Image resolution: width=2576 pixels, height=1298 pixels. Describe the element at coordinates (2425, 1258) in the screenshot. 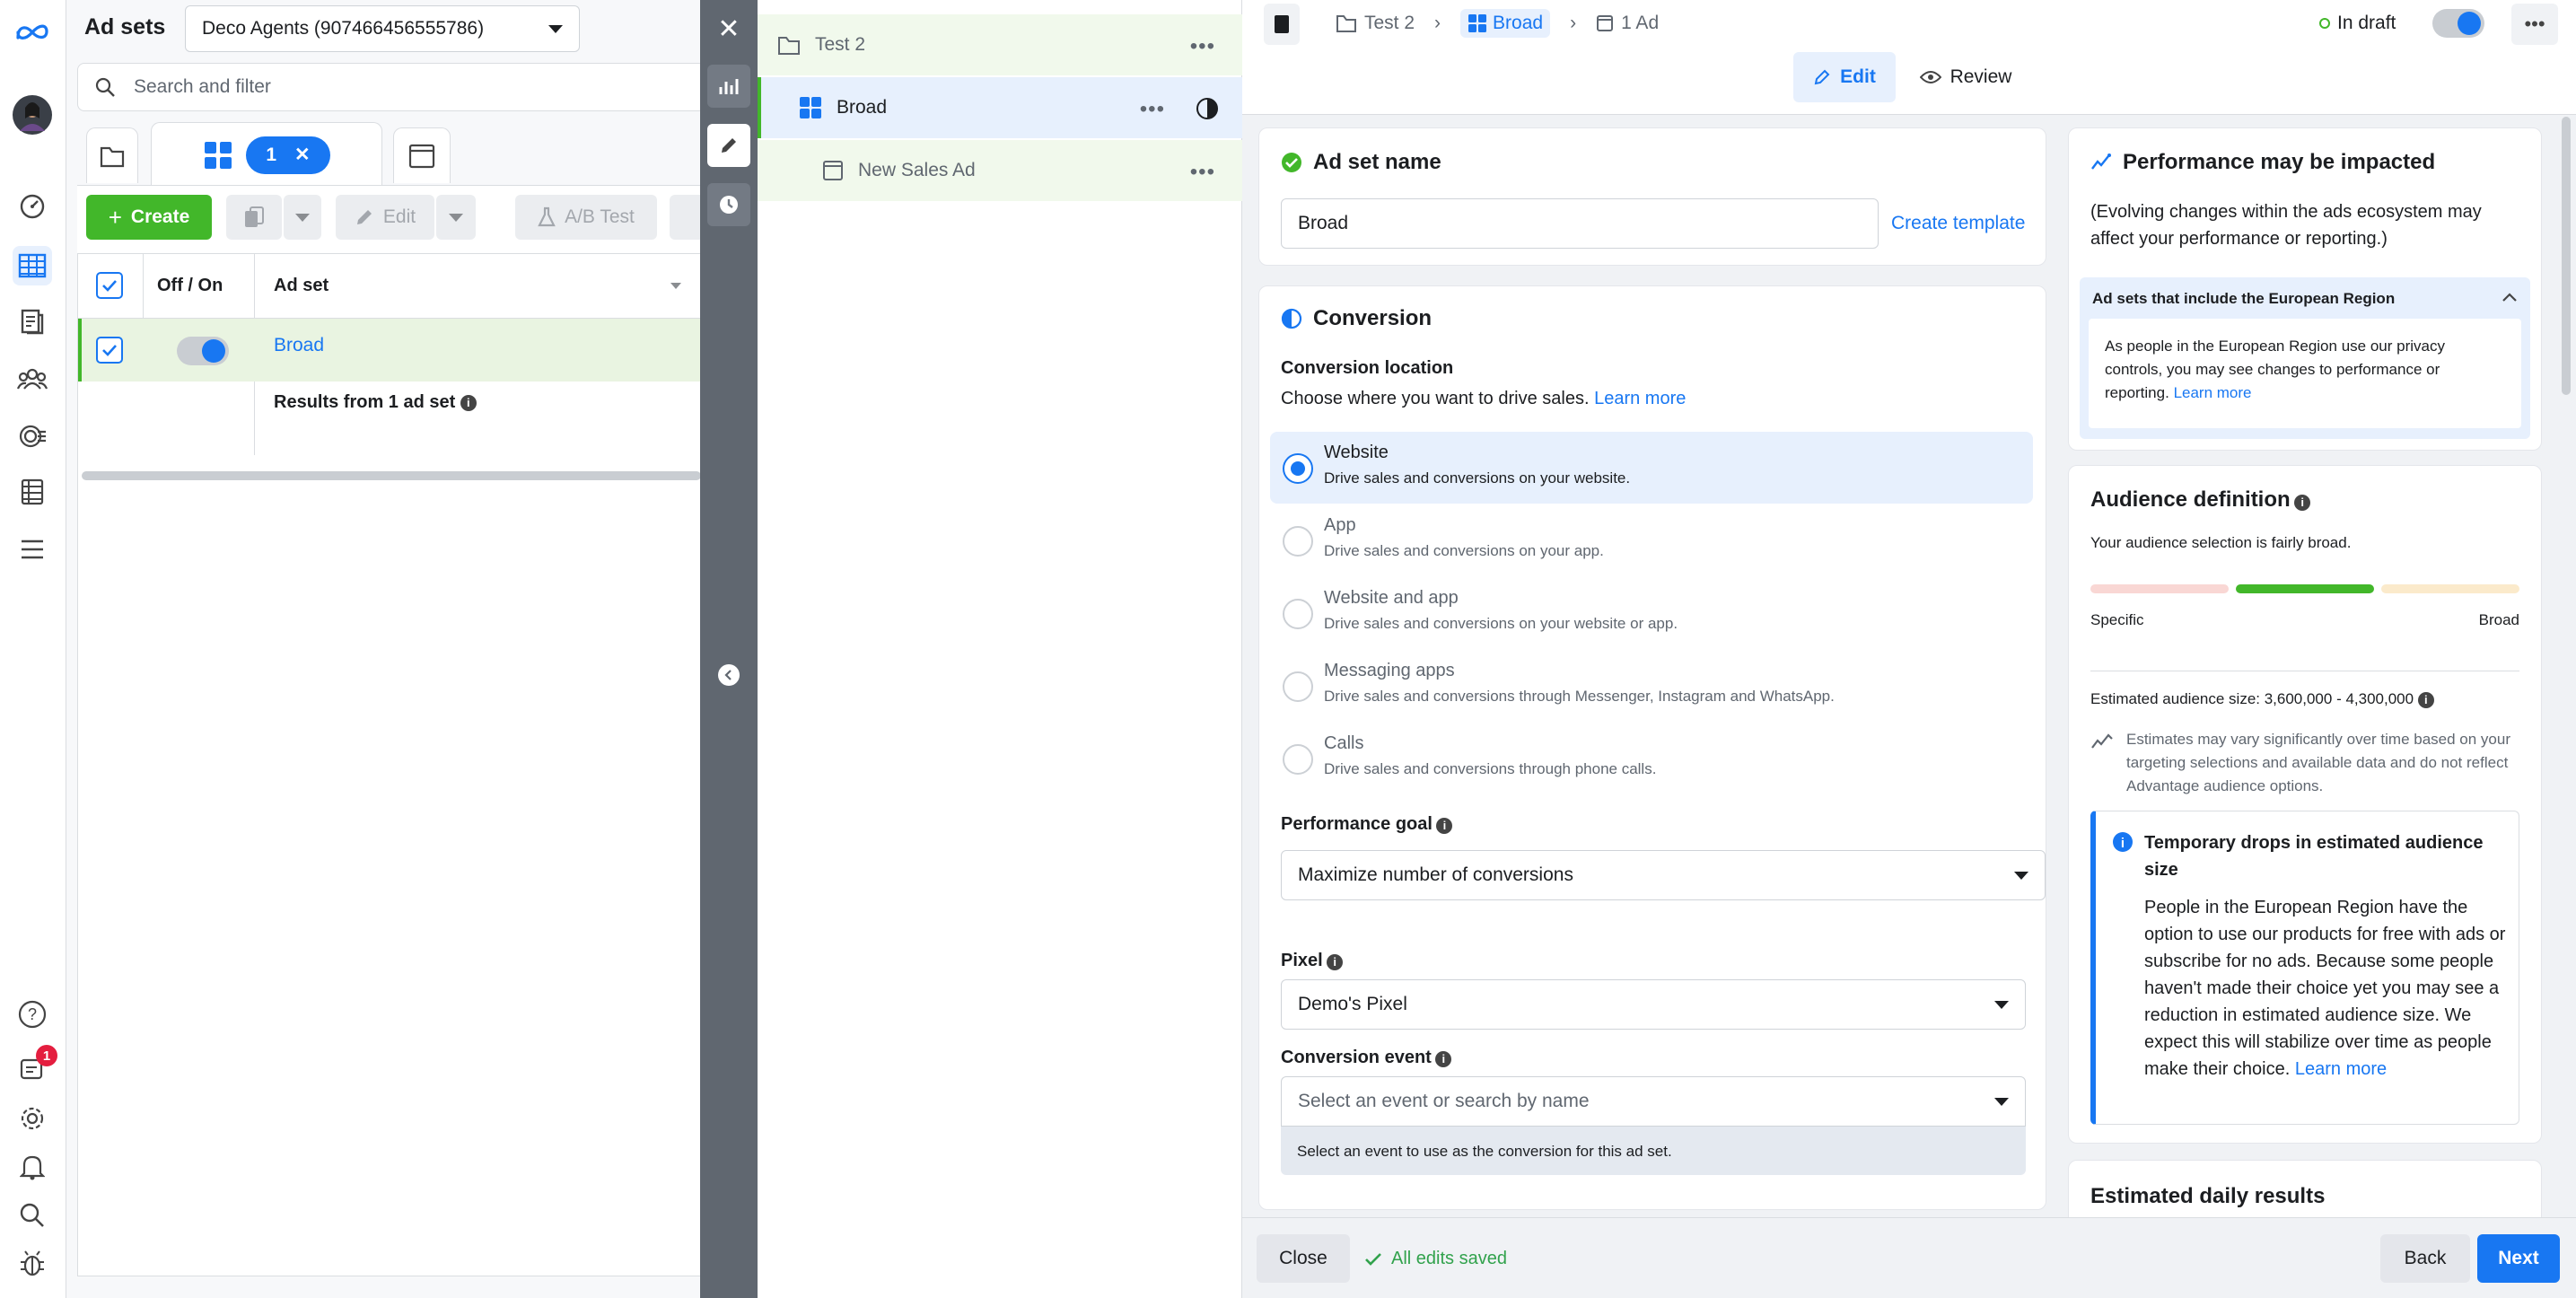

I see `back-button: Back` at that location.